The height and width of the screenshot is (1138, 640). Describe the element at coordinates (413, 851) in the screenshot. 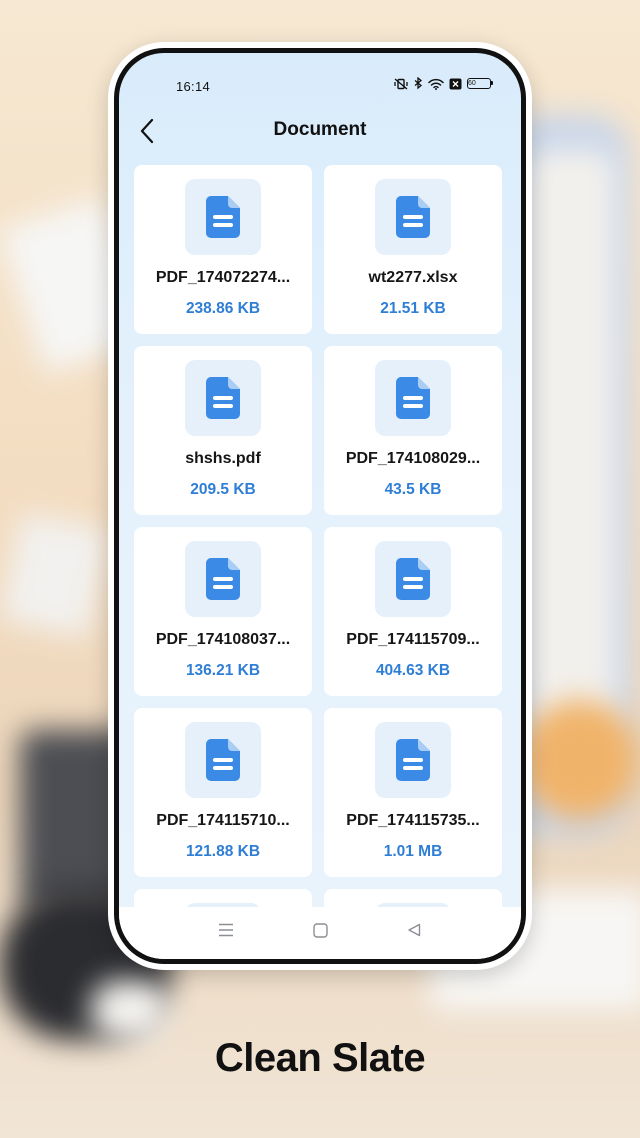

I see `file-size: 1.01 MB` at that location.